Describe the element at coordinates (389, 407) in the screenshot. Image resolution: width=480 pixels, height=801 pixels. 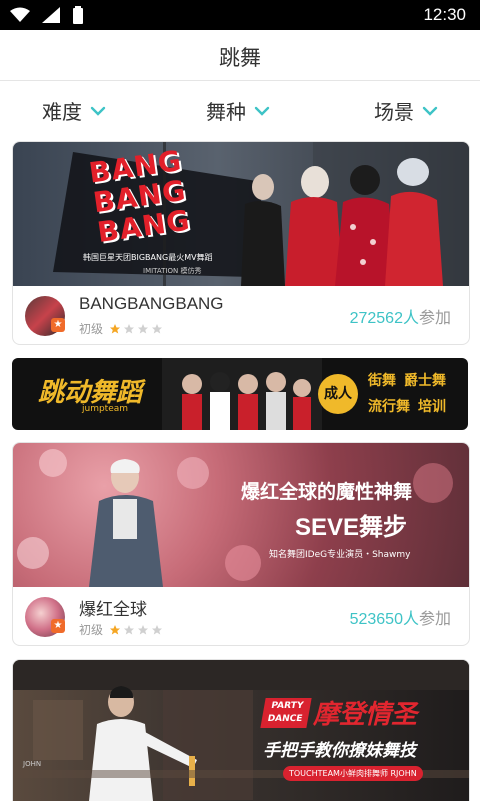
I see `ad-tag: 流行舞` at that location.